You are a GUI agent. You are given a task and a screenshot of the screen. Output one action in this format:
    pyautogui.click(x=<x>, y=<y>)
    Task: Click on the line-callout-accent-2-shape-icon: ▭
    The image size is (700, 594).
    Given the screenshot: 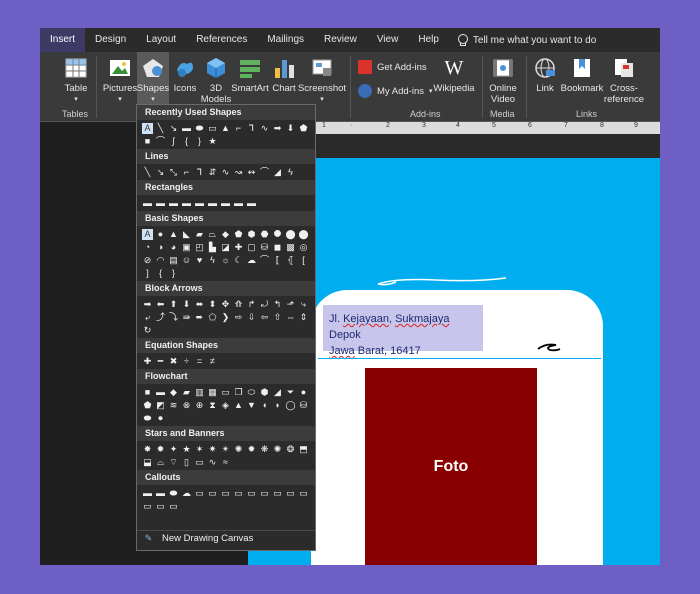 What is the action you would take?
    pyautogui.click(x=251, y=493)
    